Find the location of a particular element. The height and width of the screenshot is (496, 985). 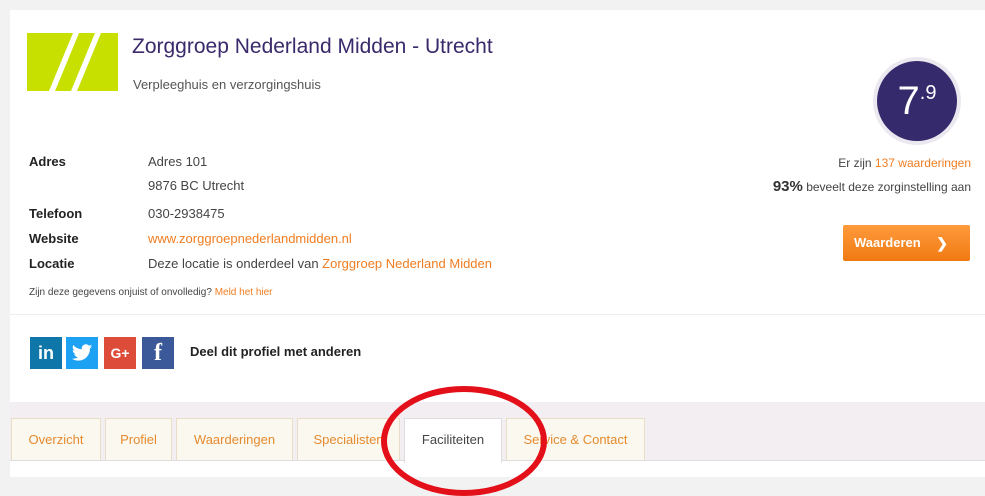

tab-overzicht: Overzicht is located at coordinates (56, 439).